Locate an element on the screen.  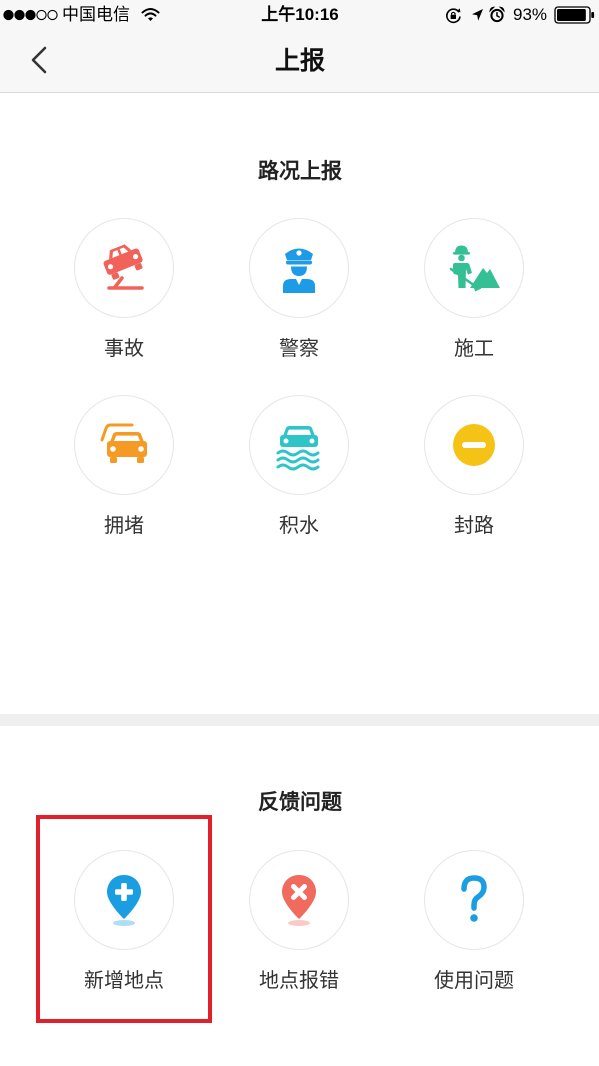
add-location-icon is located at coordinates (124, 900).